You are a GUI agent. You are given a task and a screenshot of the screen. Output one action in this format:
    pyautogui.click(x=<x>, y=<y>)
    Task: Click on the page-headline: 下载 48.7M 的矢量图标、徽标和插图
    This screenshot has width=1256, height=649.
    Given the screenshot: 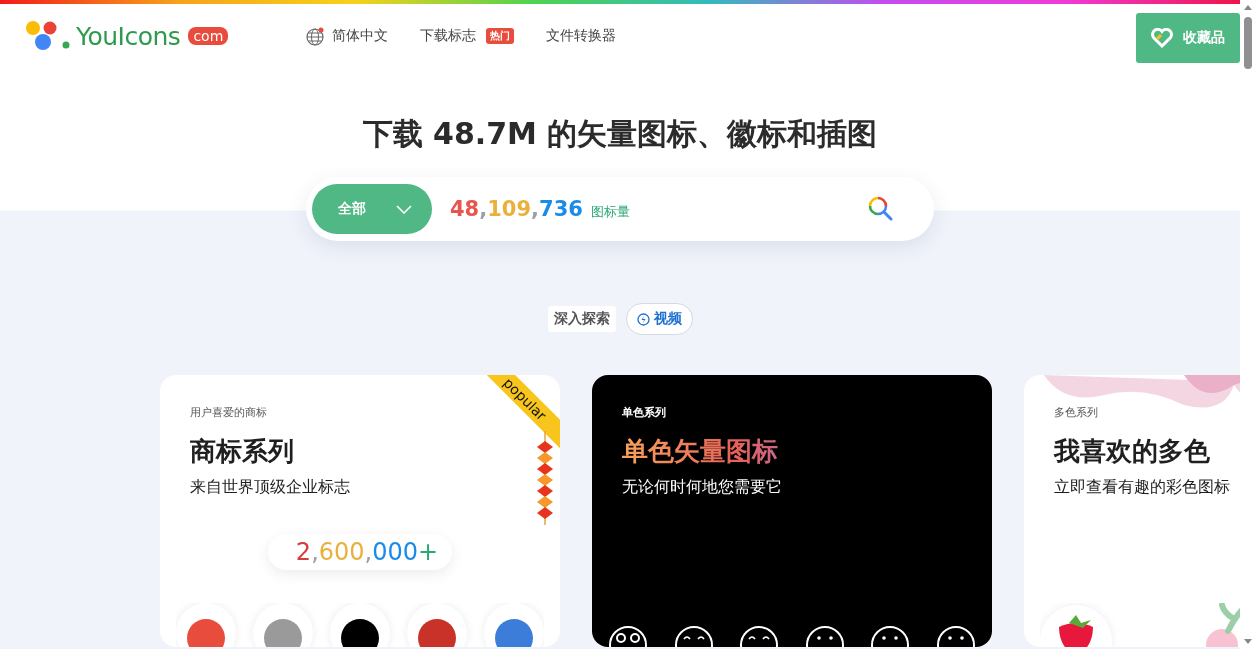 What is the action you would take?
    pyautogui.click(x=620, y=134)
    